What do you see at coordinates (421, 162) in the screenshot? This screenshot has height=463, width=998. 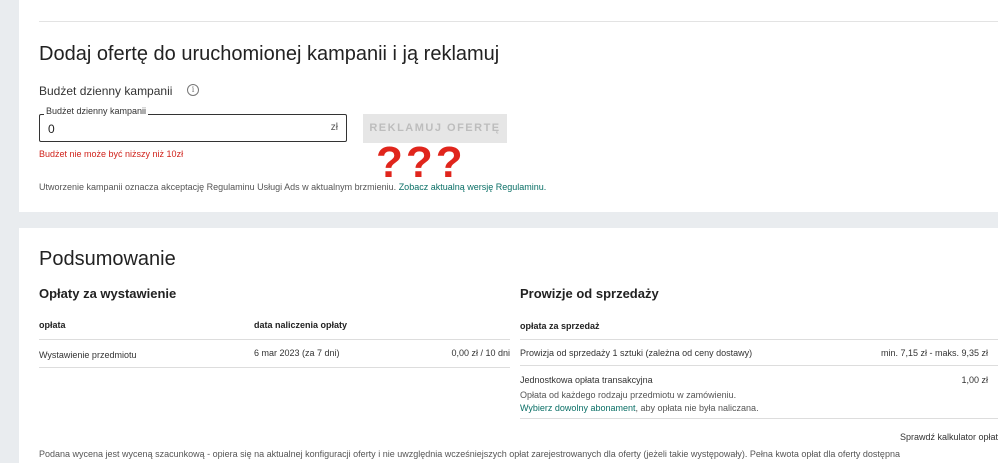 I see `question-marks-annotation: ???` at bounding box center [421, 162].